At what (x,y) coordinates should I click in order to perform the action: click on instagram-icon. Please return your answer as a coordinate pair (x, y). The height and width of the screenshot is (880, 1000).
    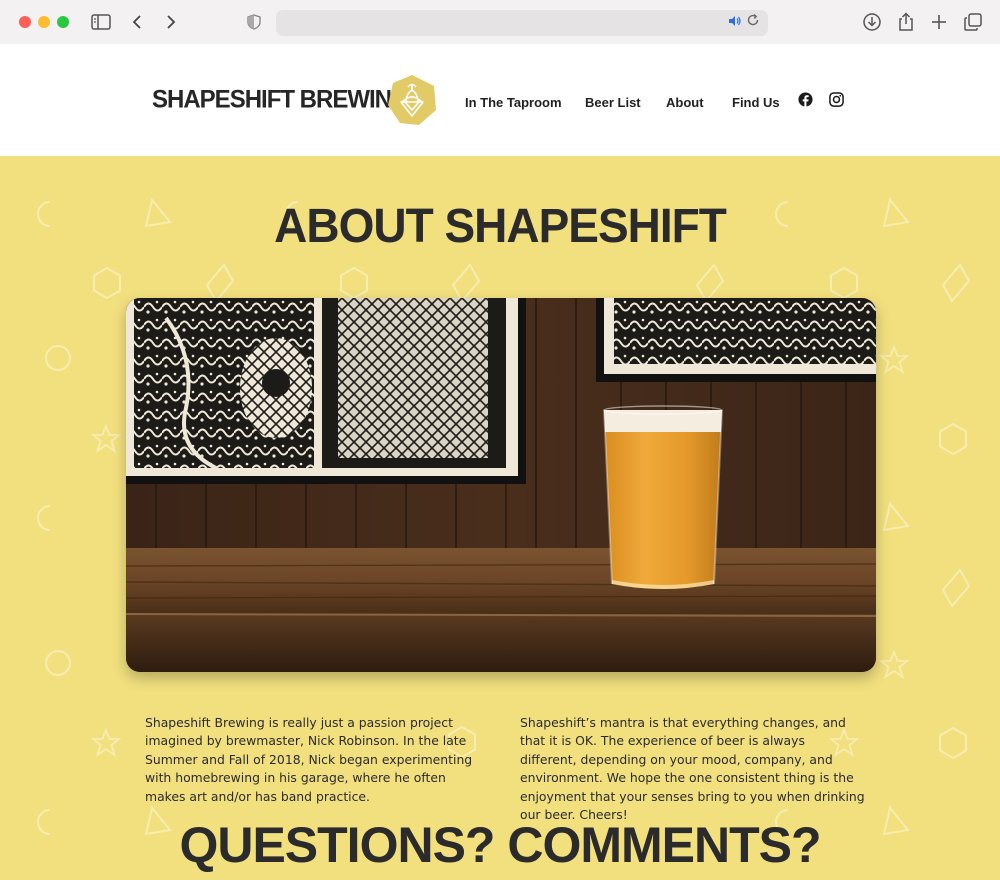
    Looking at the image, I should click on (837, 100).